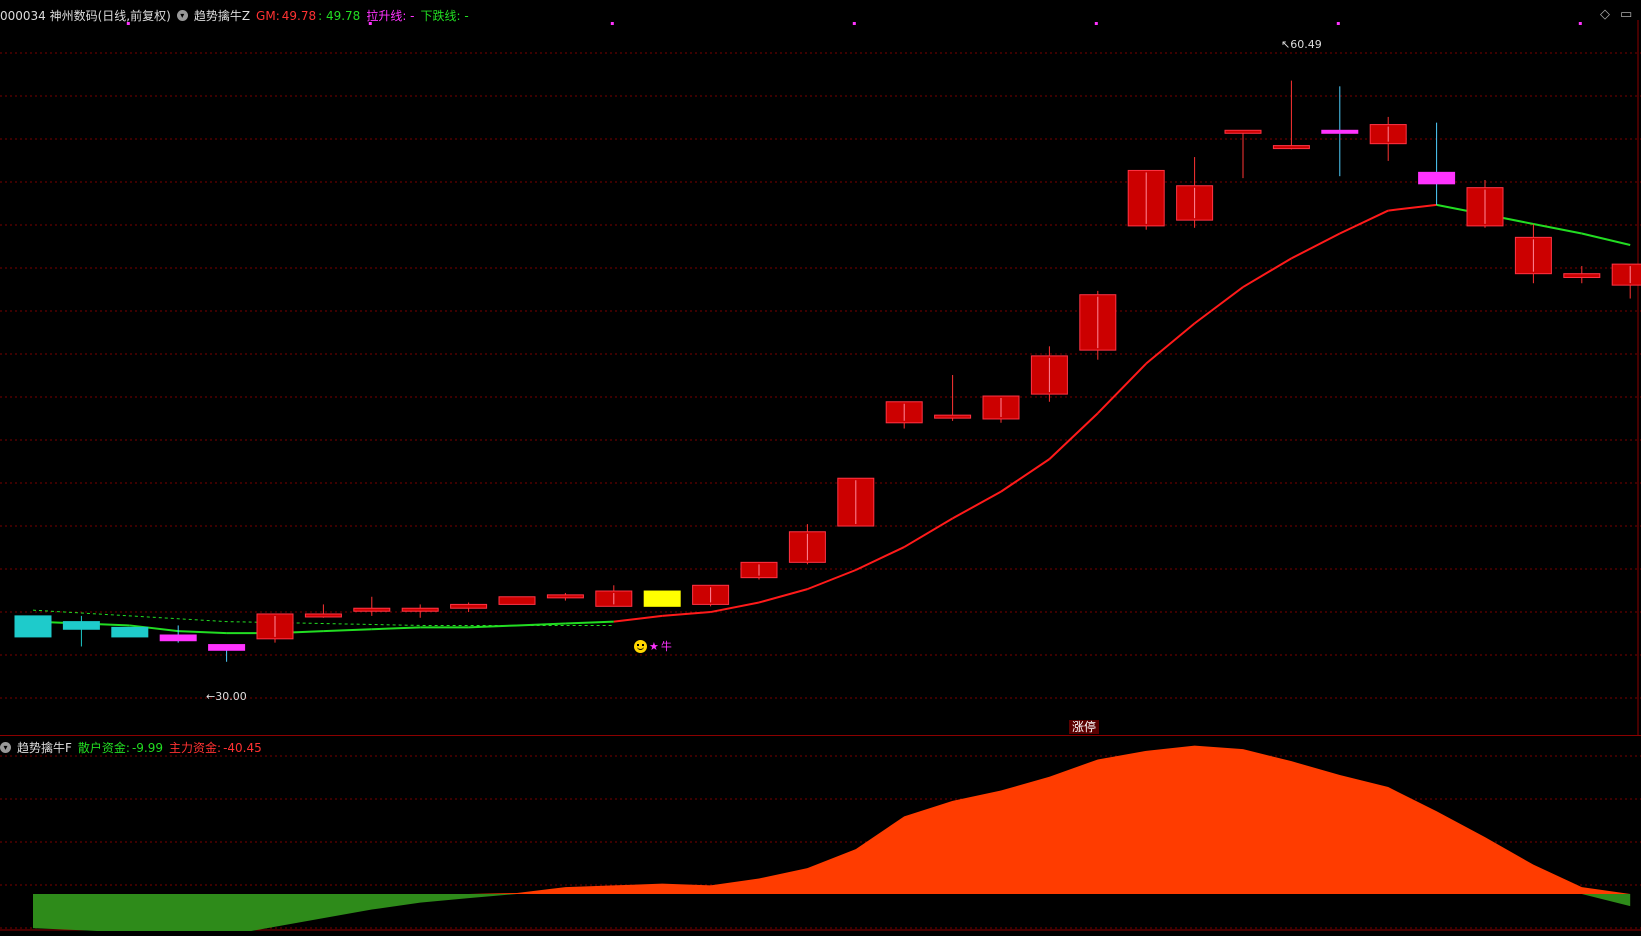 The height and width of the screenshot is (936, 1641). I want to click on sub-indicator-settings-icon: ▾, so click(5, 747).